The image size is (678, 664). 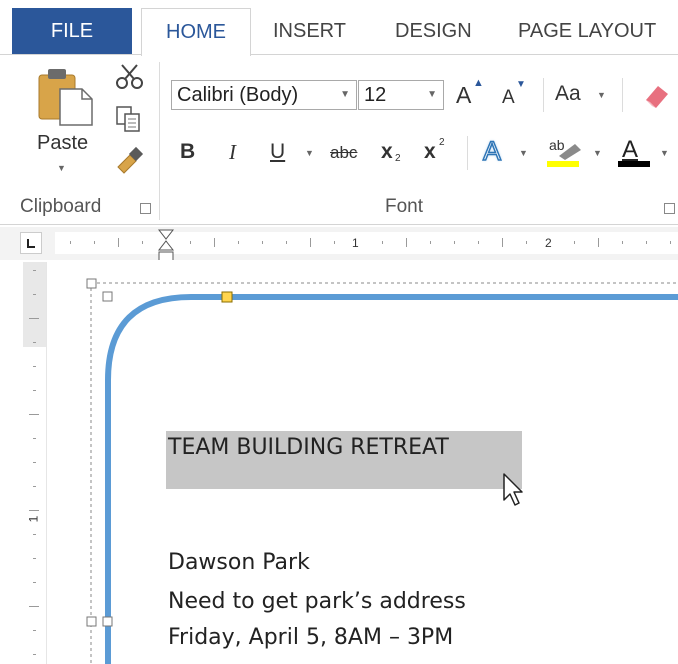 I want to click on ribbon-bottom-border, so click(x=339, y=224).